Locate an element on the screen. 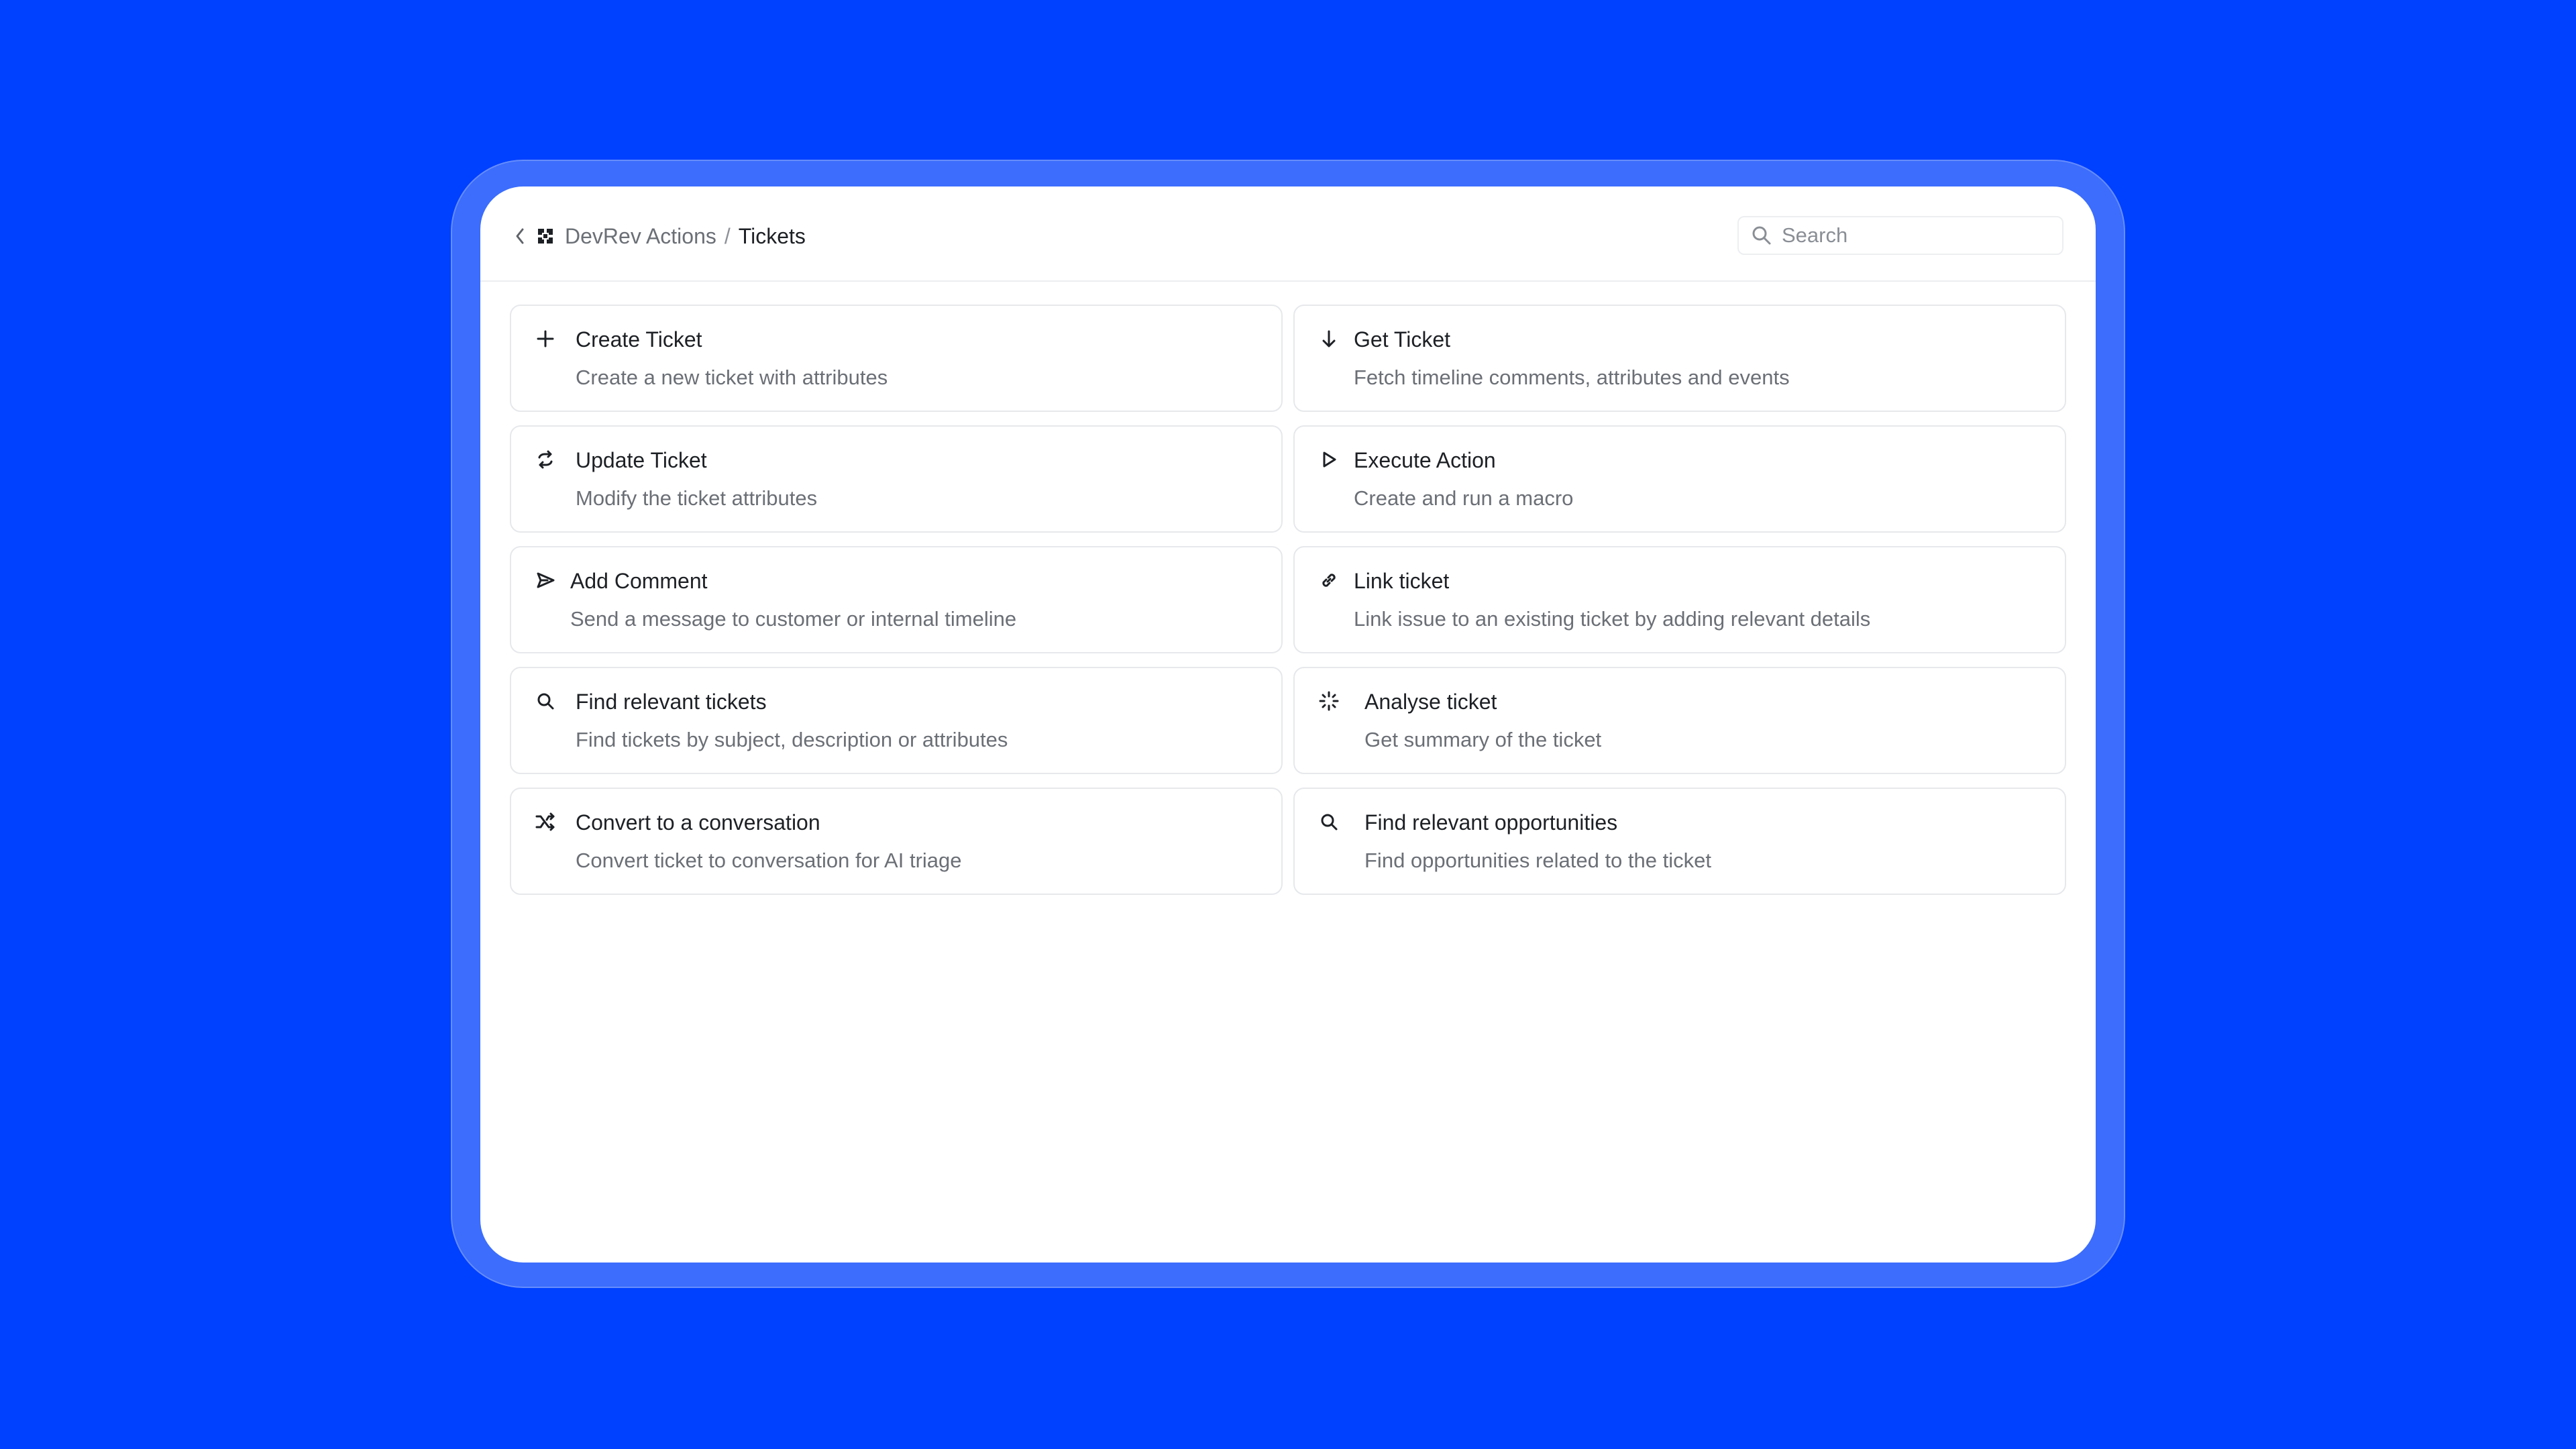  back-button is located at coordinates (520, 236).